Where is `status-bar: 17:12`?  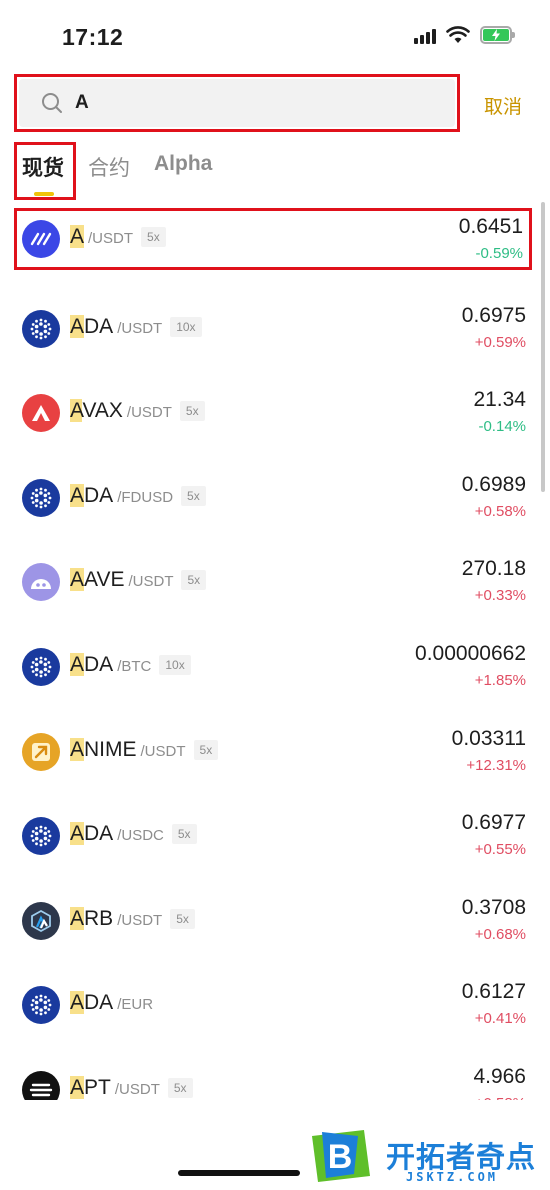 status-bar: 17:12 is located at coordinates (275, 35).